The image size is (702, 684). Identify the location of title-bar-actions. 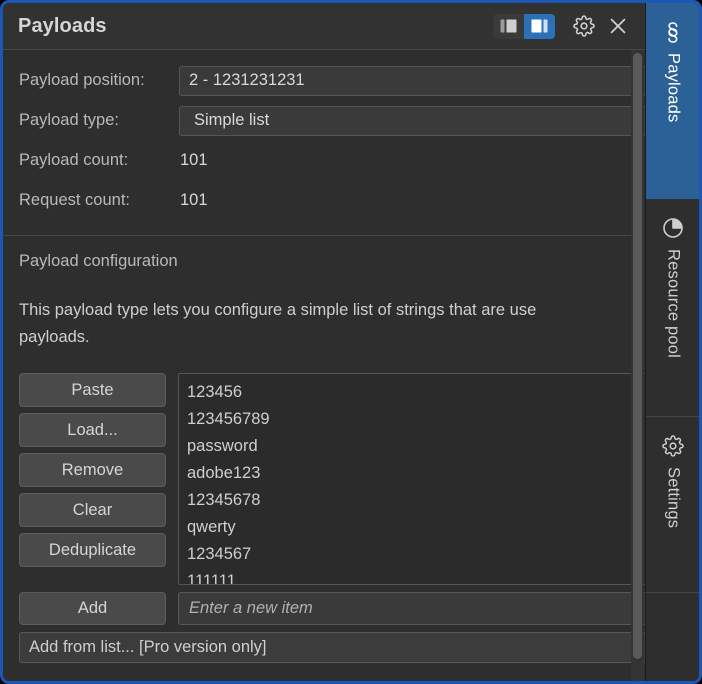
(564, 26).